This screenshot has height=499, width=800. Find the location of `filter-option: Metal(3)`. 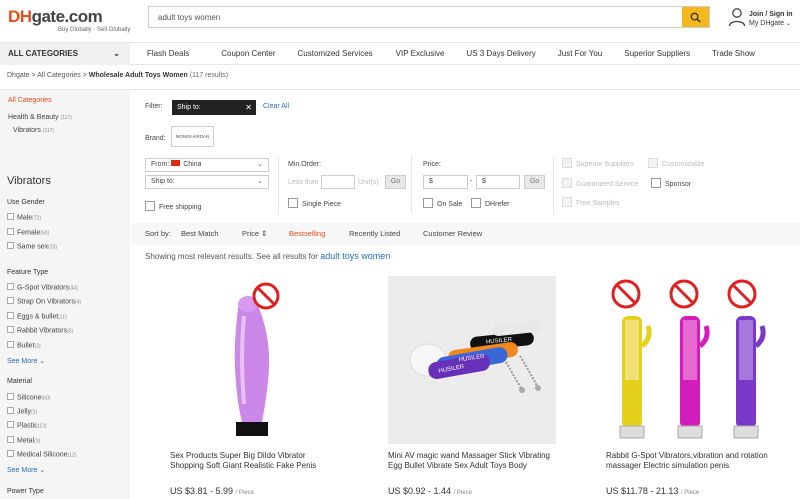

filter-option: Metal(3) is located at coordinates (23, 440).